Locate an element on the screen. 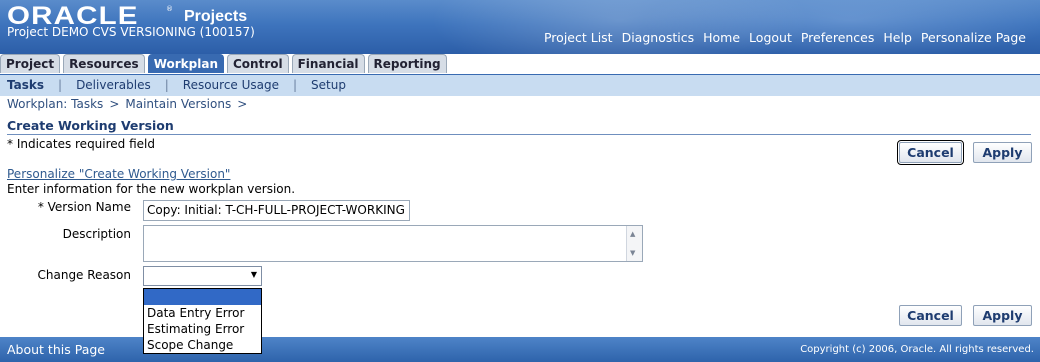 This screenshot has width=1040, height=362. tab-control: Control is located at coordinates (257, 63).